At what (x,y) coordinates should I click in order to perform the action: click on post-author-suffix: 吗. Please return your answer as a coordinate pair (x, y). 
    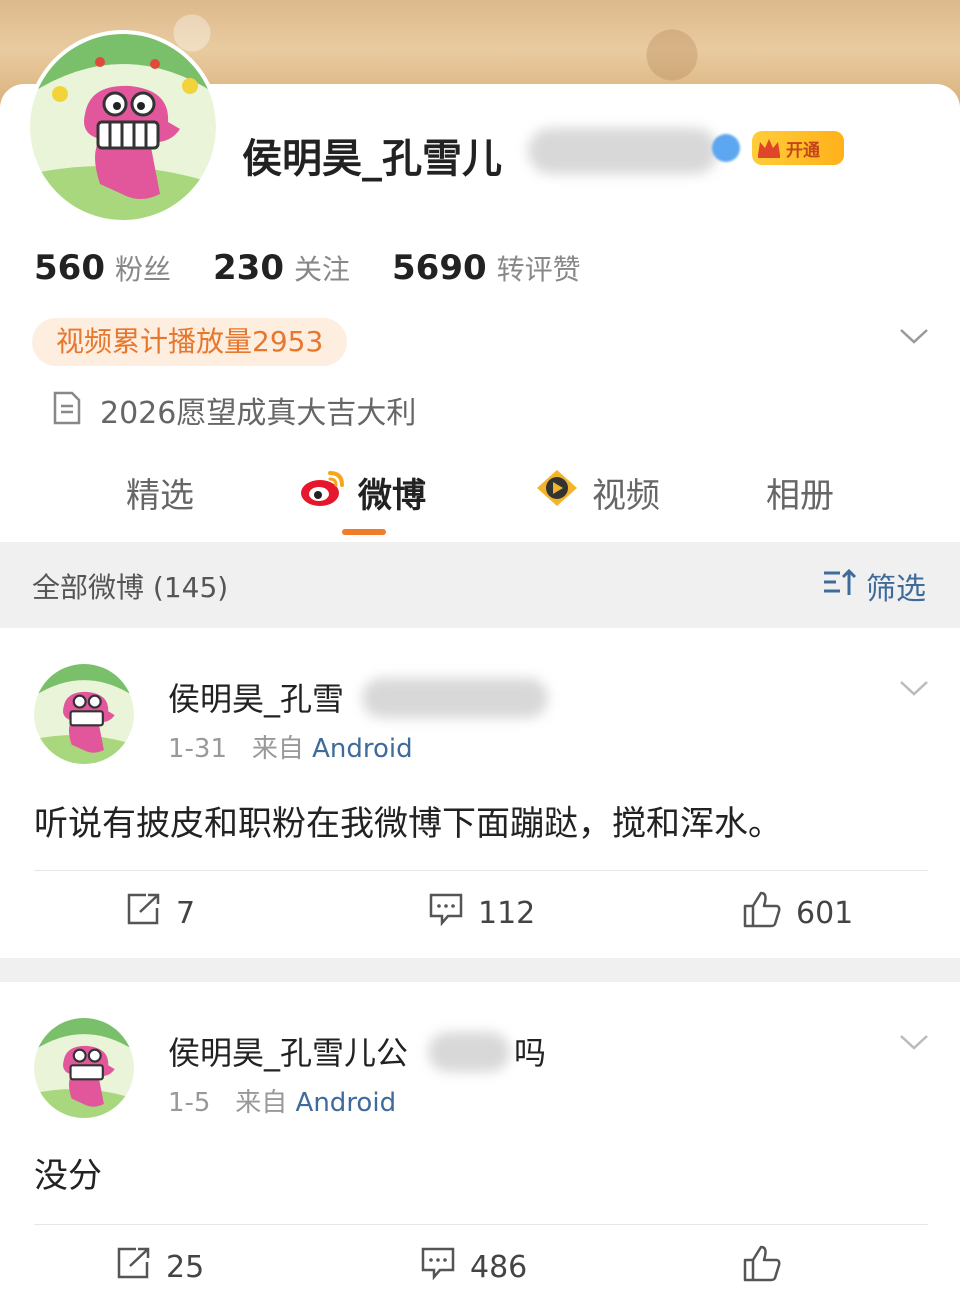
    Looking at the image, I should click on (530, 1053).